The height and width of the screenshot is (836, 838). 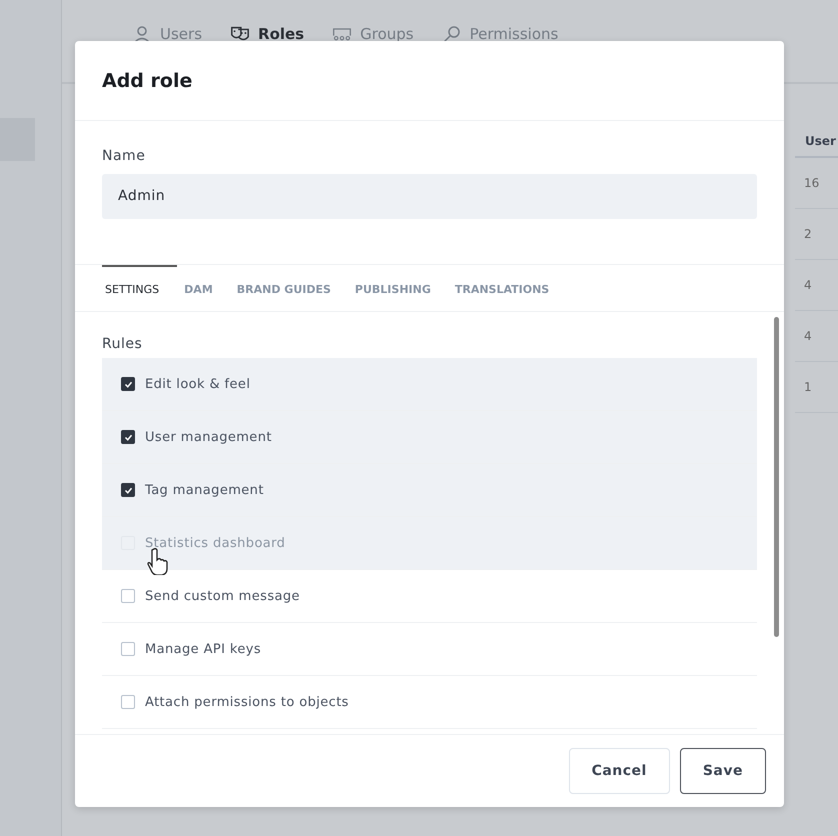 What do you see at coordinates (124, 156) in the screenshot?
I see `field-label: Name` at bounding box center [124, 156].